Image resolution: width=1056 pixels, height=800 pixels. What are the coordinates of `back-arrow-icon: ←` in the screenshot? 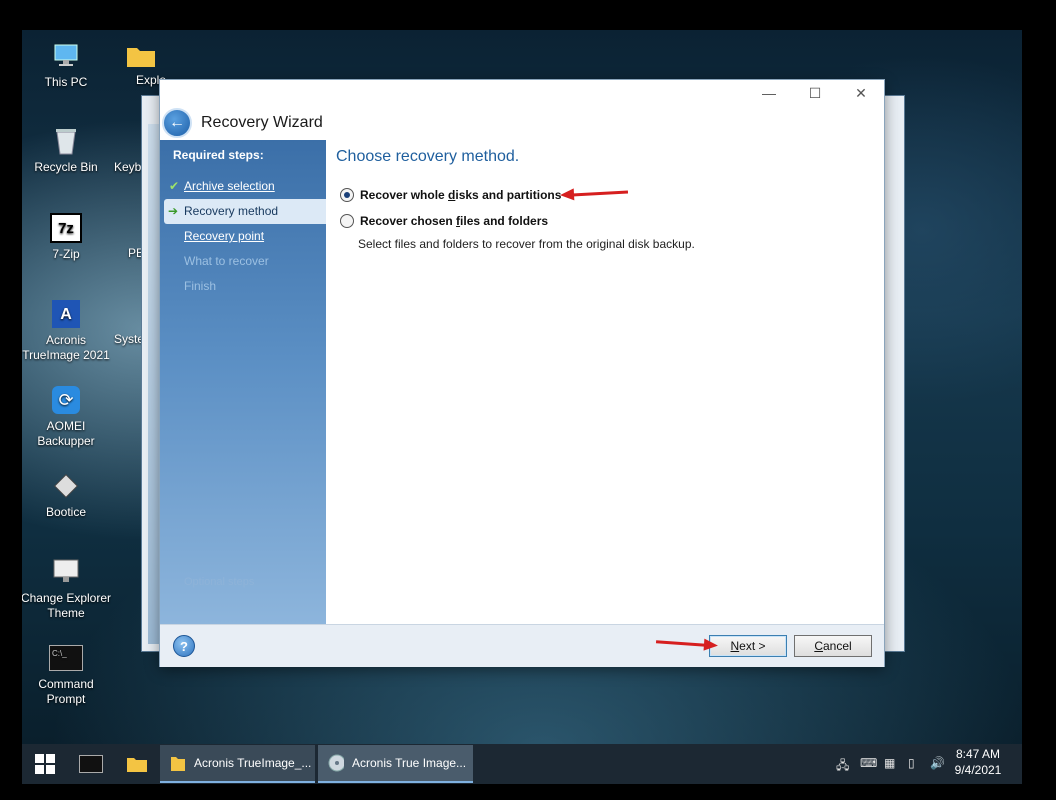 It's located at (177, 123).